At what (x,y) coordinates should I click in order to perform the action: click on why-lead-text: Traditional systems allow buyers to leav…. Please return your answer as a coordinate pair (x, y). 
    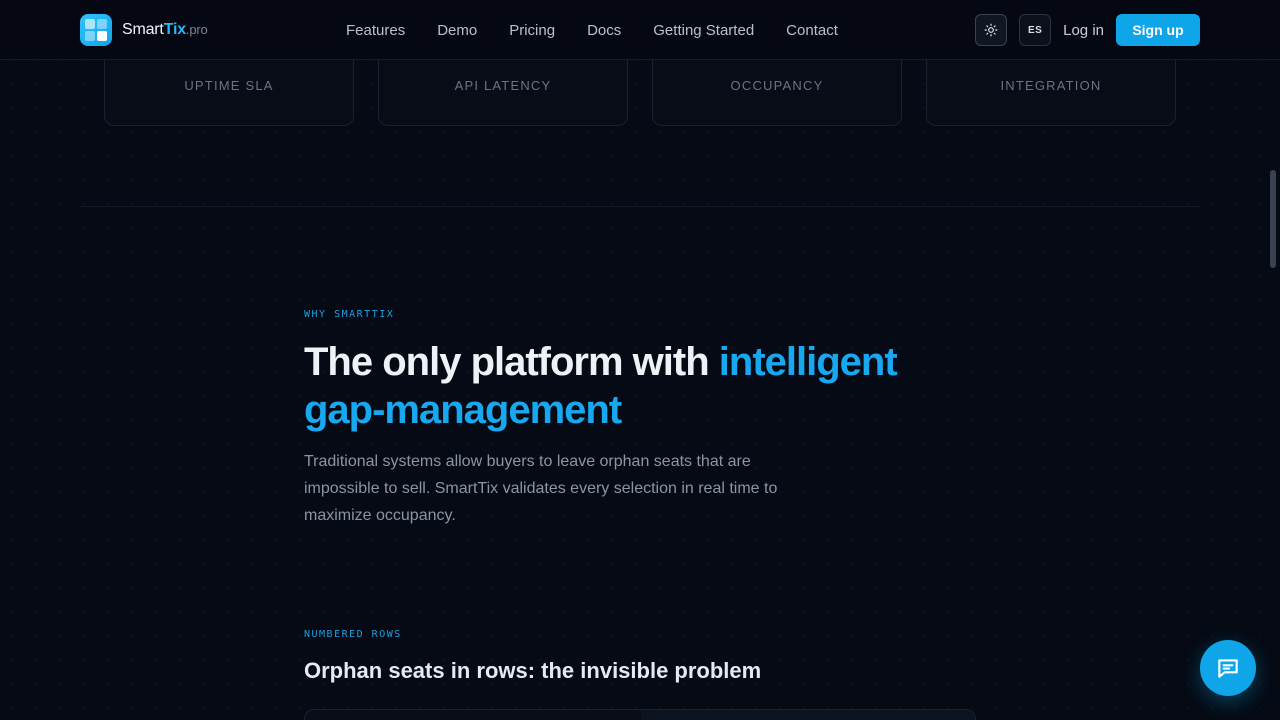
    Looking at the image, I should click on (541, 488).